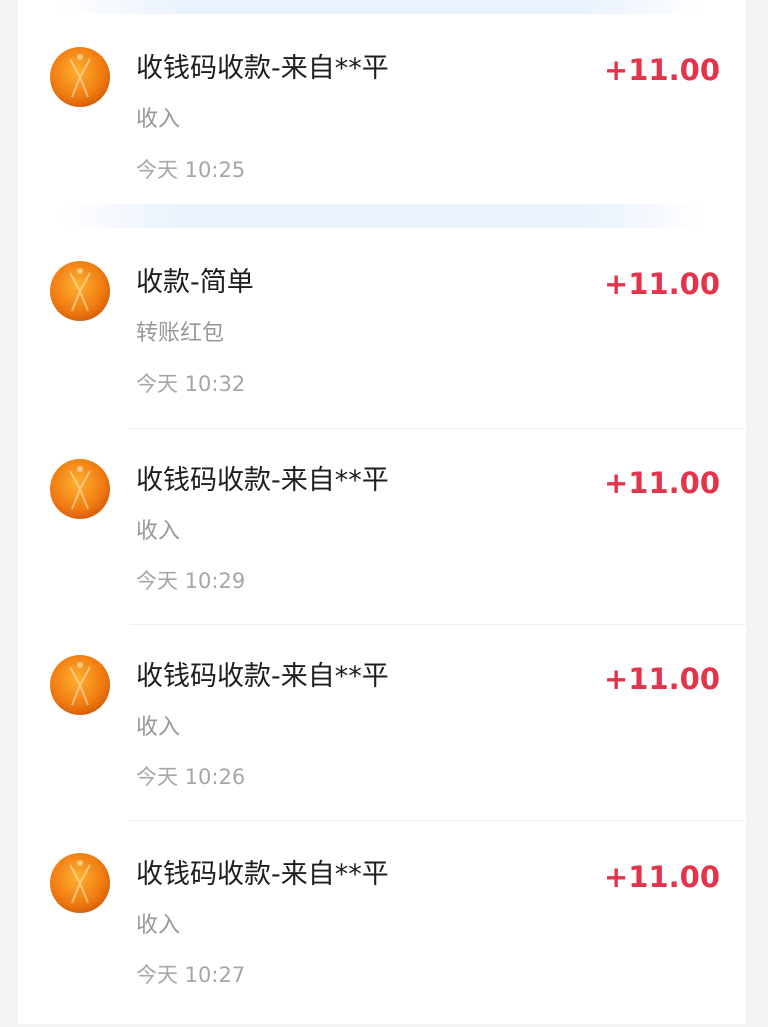 Image resolution: width=768 pixels, height=1027 pixels. What do you see at coordinates (191, 384) in the screenshot?
I see `transaction-time: 今天 10:32` at bounding box center [191, 384].